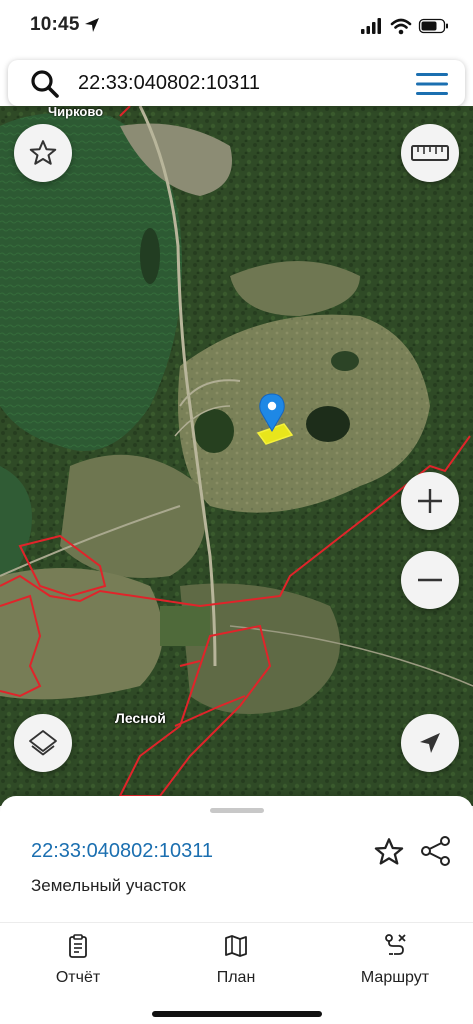  I want to click on layers-button, so click(43, 743).